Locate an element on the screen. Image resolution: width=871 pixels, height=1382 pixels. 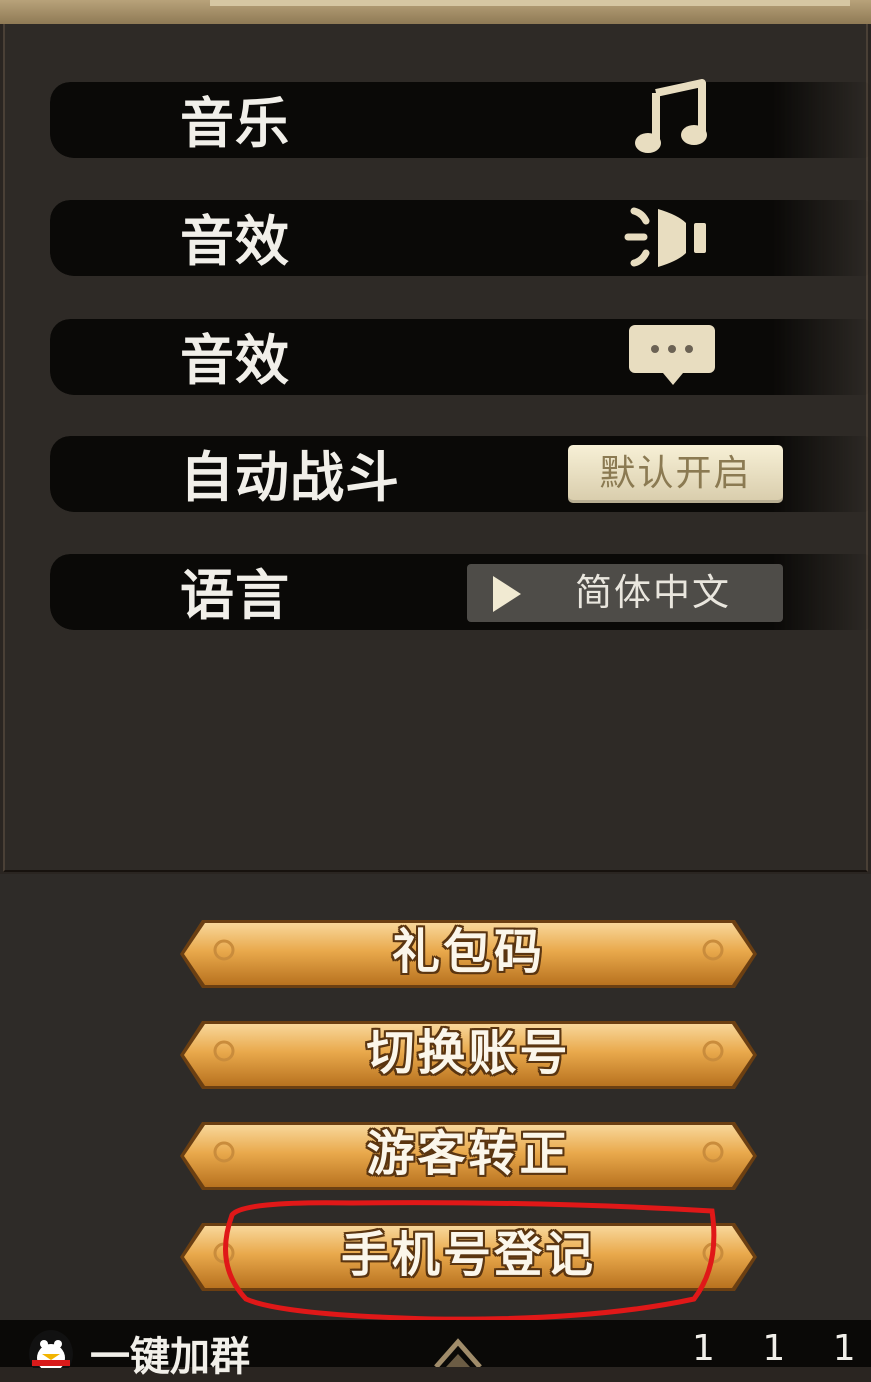
language-value: 简体中文 is located at coordinates (653, 592).